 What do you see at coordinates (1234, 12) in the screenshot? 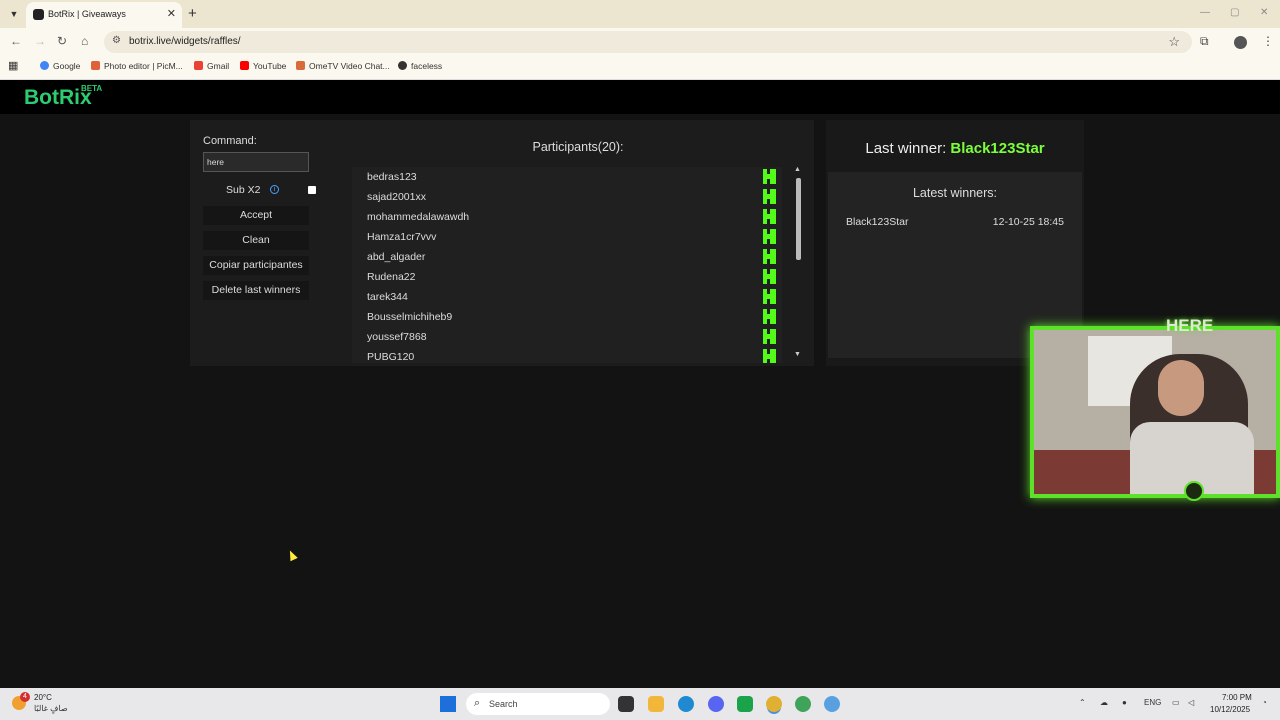
I see `maximize-icon: ▢` at bounding box center [1234, 12].